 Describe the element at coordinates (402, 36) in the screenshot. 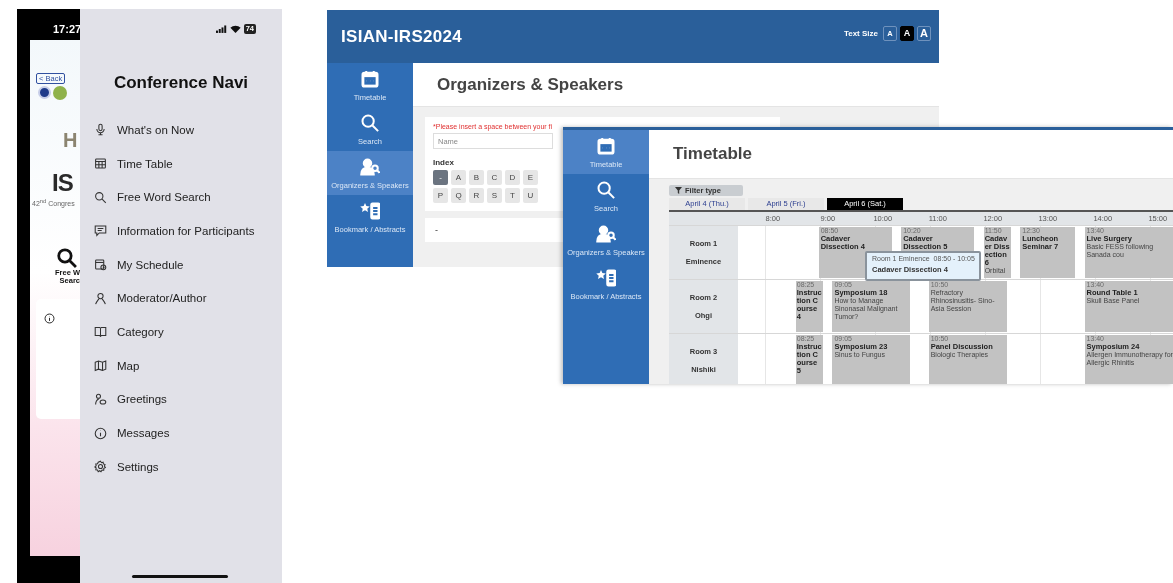

I see `app-title: ISIAN-IRS2024` at that location.